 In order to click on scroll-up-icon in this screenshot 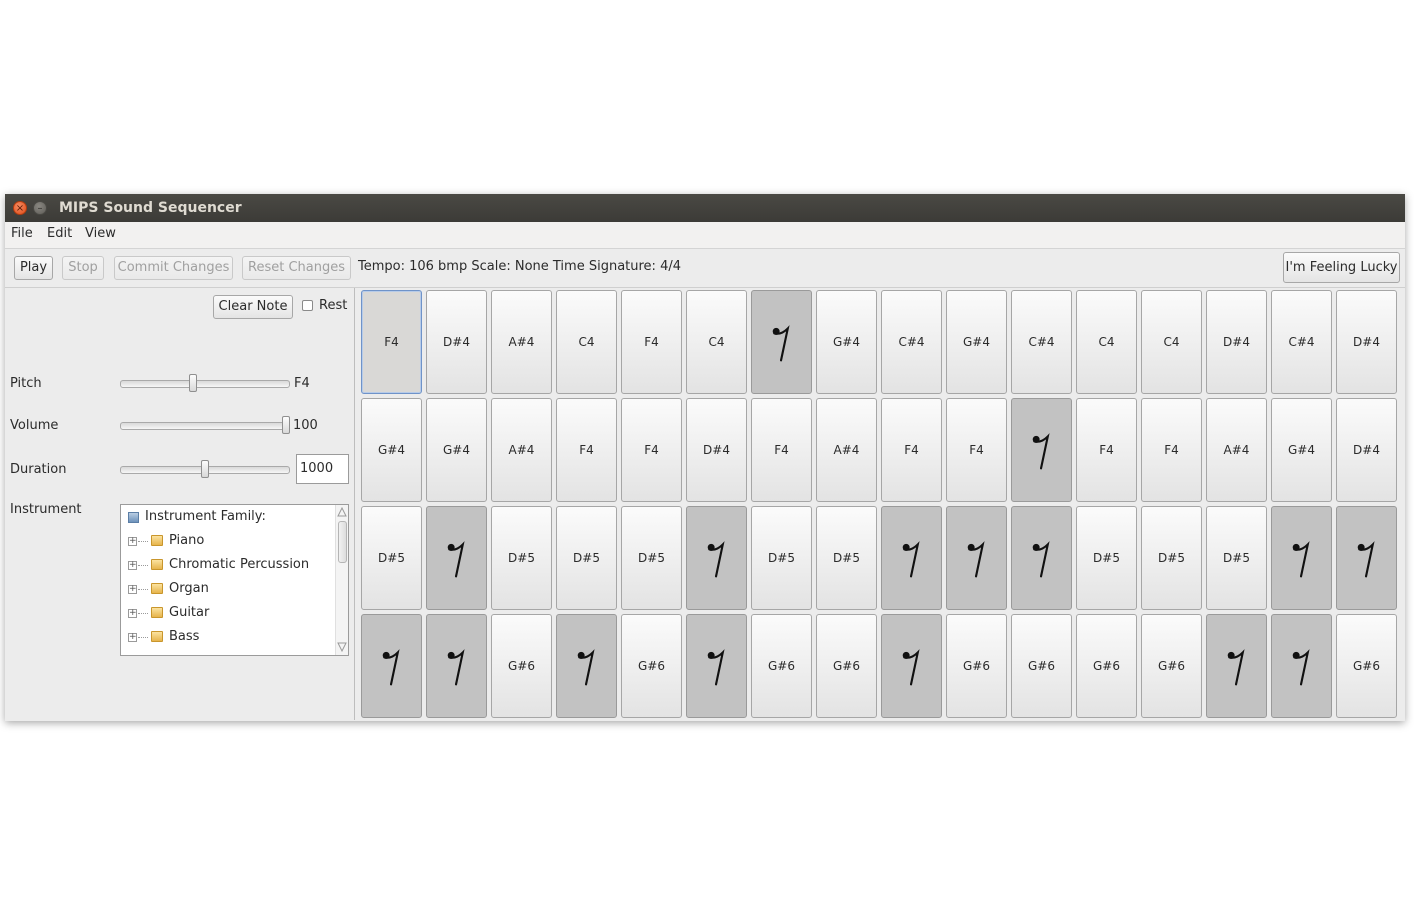, I will do `click(342, 512)`.